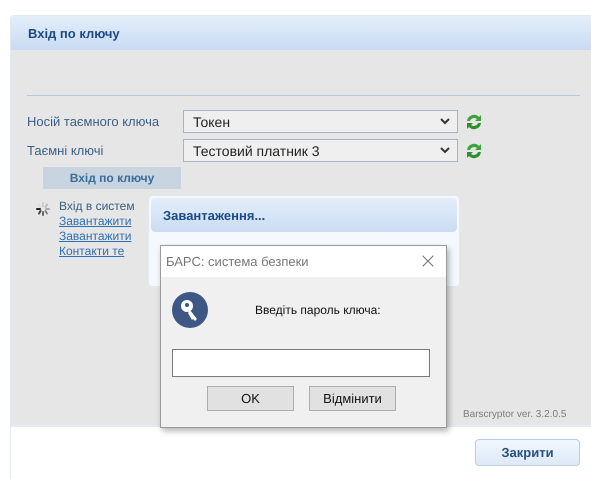 The image size is (591, 479). Describe the element at coordinates (97, 206) in the screenshot. I see `status-text: Вхід в систем` at that location.